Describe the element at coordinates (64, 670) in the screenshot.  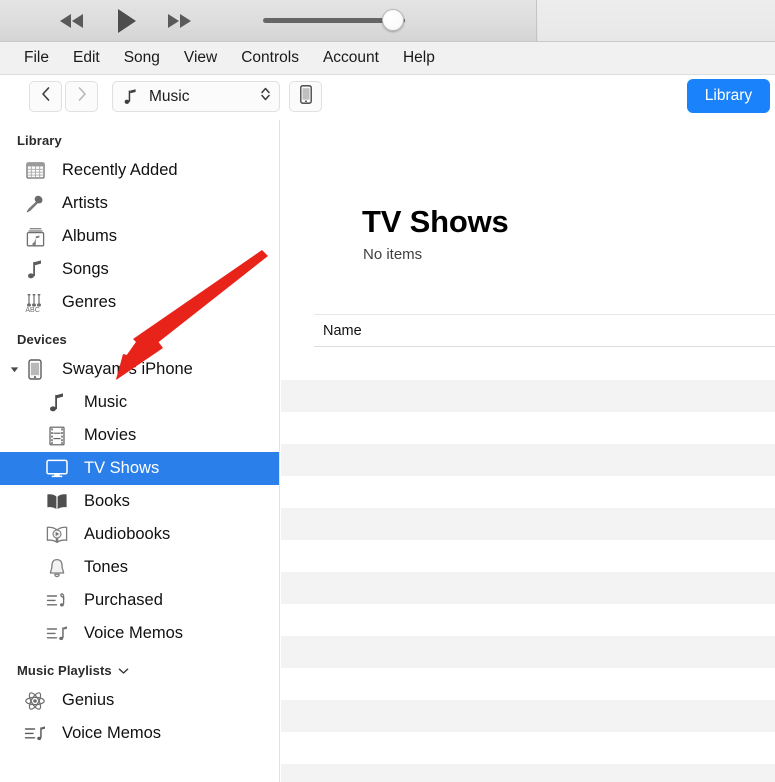
I see `sidebar-section-music-playlists-title: Music Playlists` at that location.